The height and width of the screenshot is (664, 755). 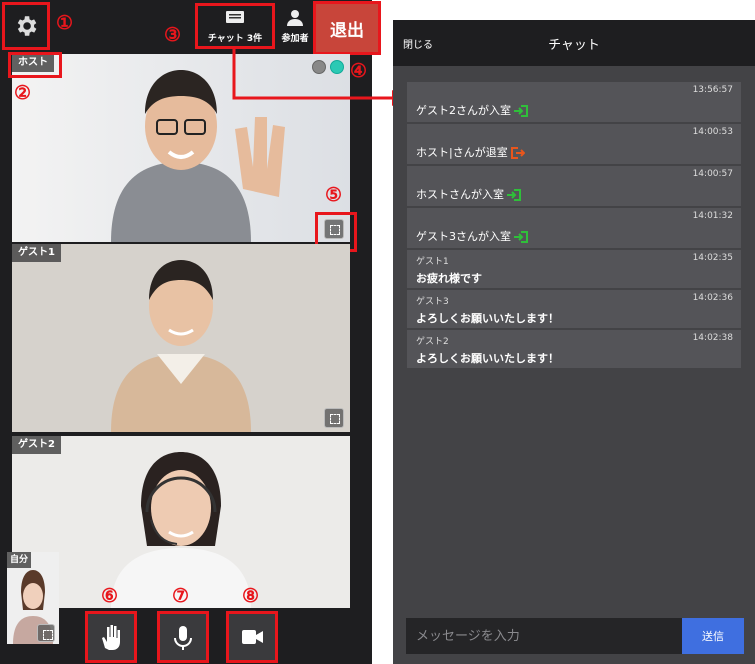 I want to click on guest1-video-tile: ゲスト1, so click(x=181, y=338).